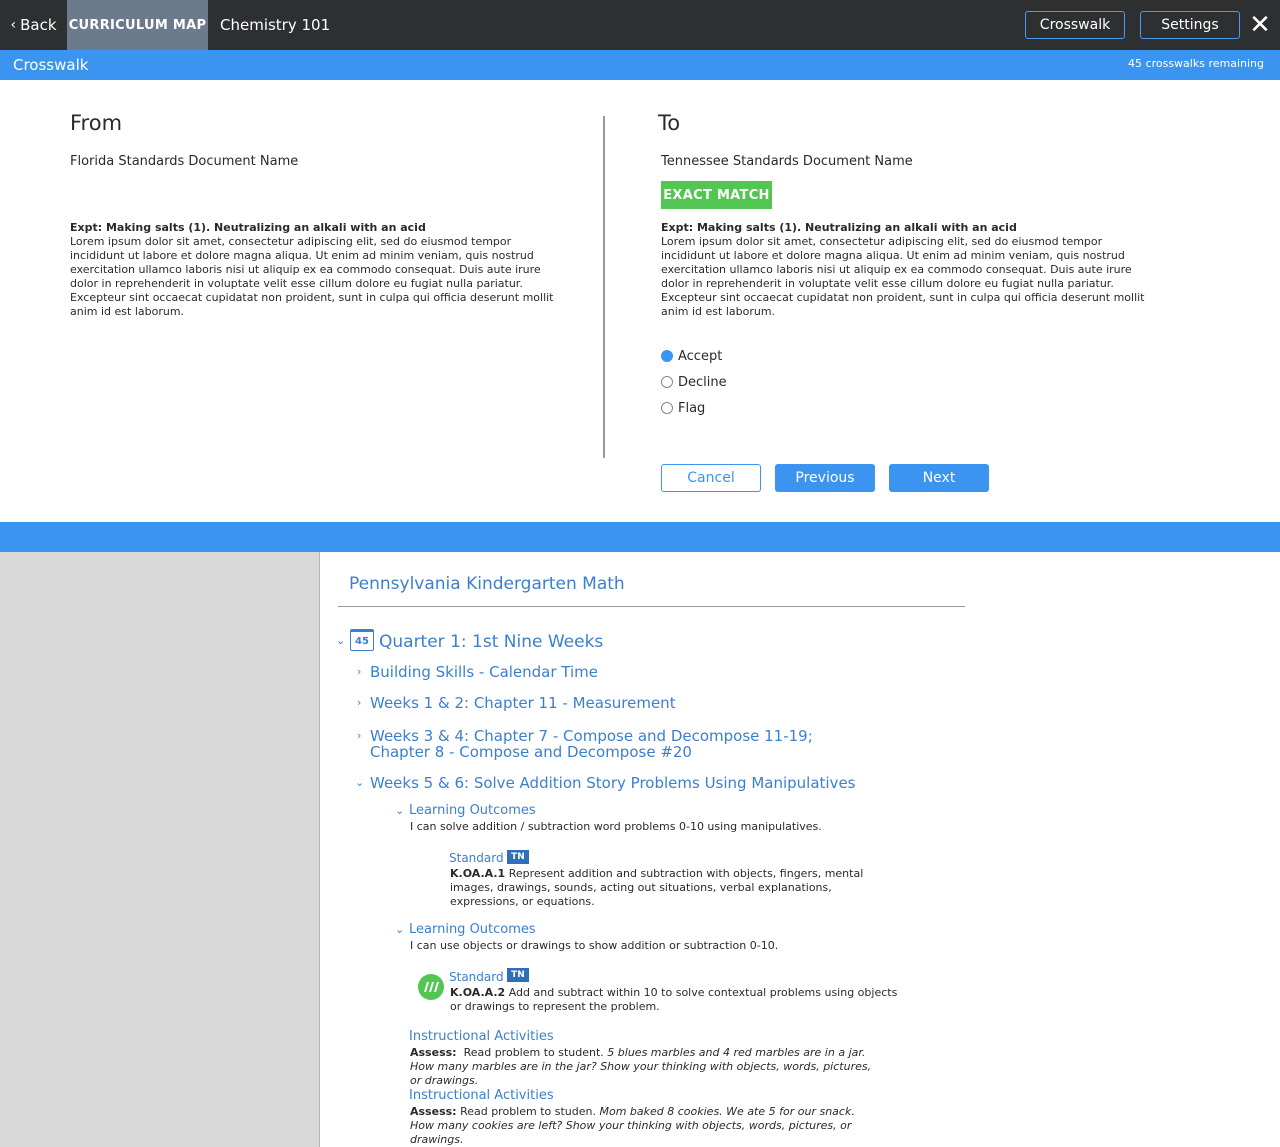 This screenshot has height=1147, width=1280. Describe the element at coordinates (640, 65) in the screenshot. I see `crosswalk-header-bar: Crosswalk 45 crosswalks remaining` at that location.